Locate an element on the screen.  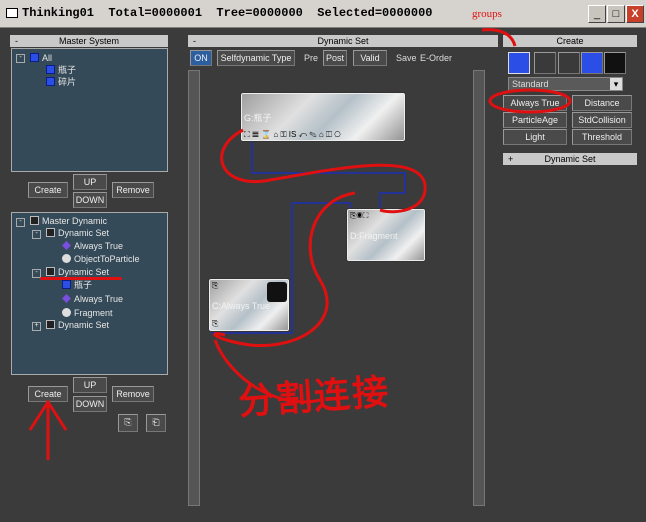
handwritten-note: 分割连接 is located at coordinates (314, 397).